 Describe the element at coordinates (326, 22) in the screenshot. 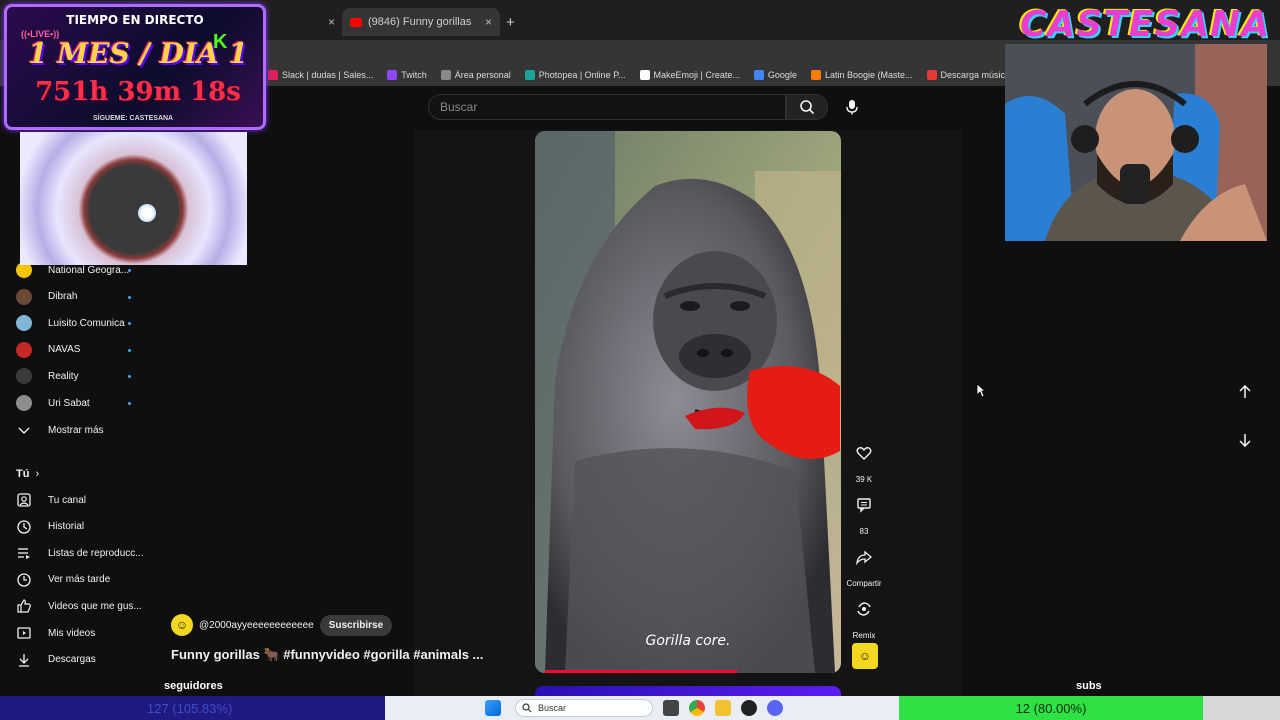

I see `tab-previous-close: ×` at that location.